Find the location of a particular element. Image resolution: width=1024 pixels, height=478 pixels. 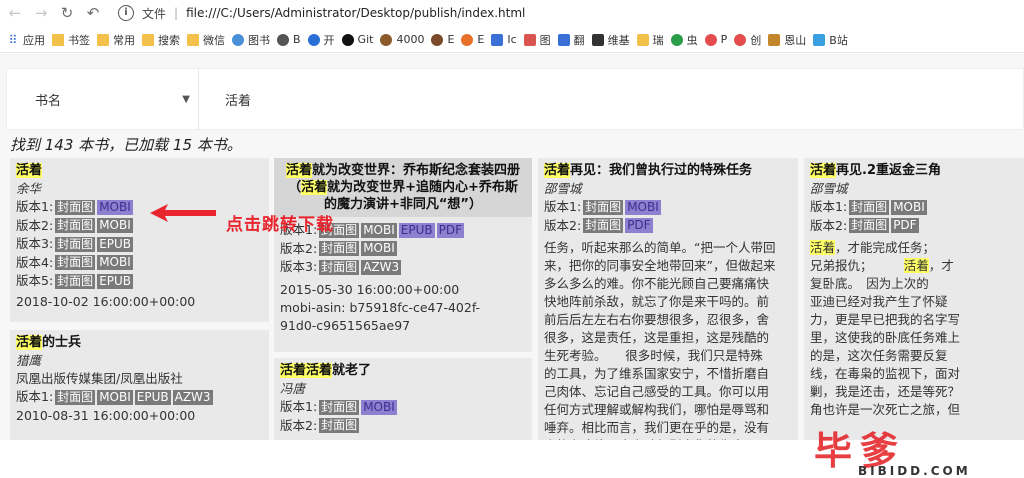

bookmark-item: ⠿ 应用 is located at coordinates (26, 40).